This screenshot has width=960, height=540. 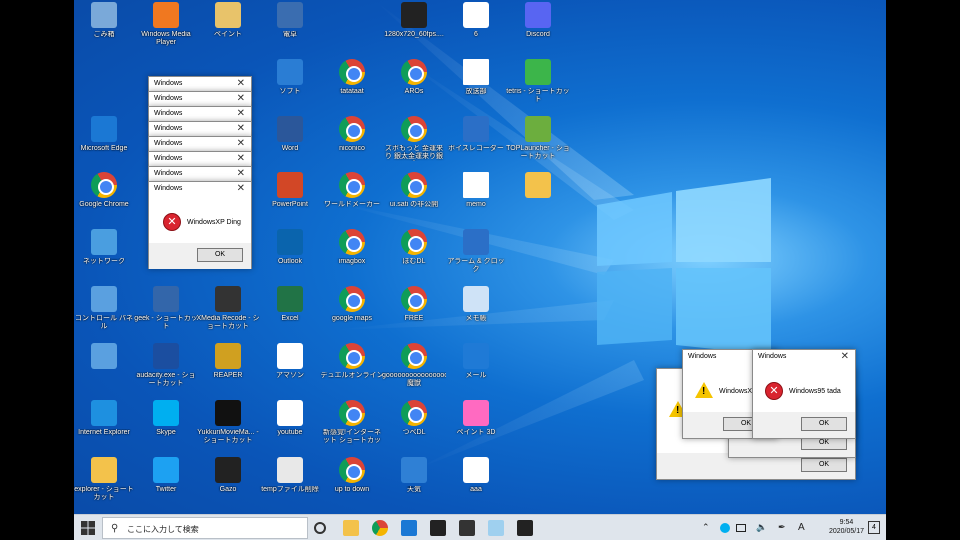 I want to click on desktop-icon: Microsoft Edge, so click(x=105, y=144).